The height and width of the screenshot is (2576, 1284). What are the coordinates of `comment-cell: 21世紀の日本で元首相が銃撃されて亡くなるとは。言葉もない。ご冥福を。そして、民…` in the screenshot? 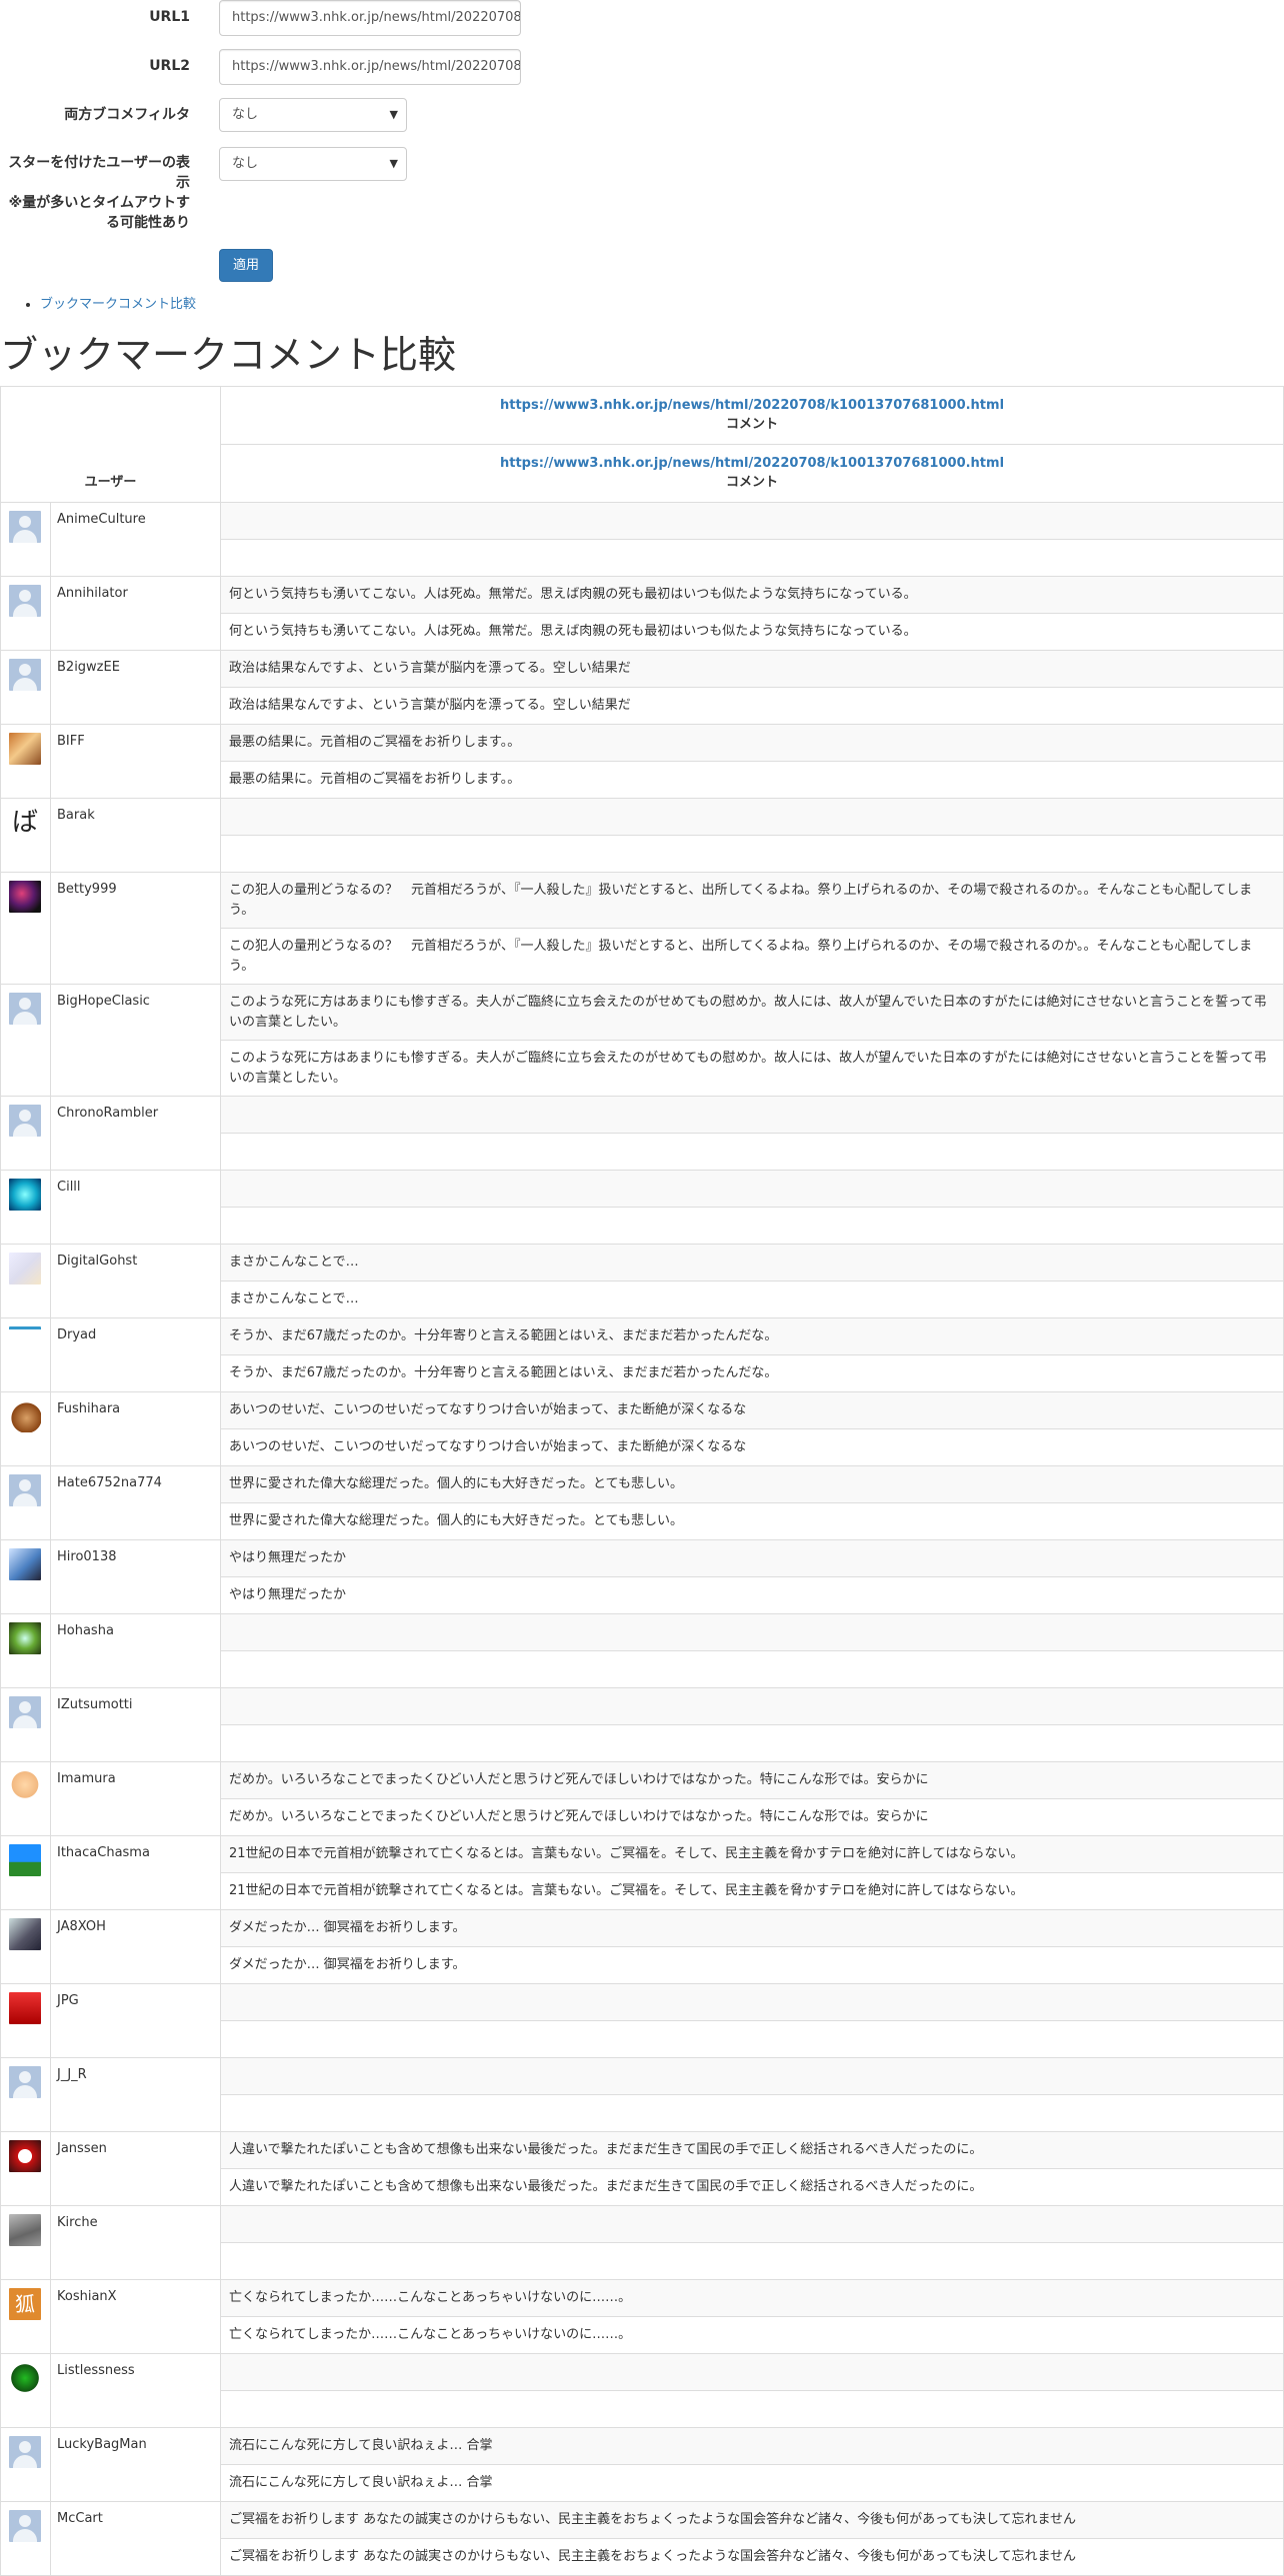 It's located at (752, 1891).